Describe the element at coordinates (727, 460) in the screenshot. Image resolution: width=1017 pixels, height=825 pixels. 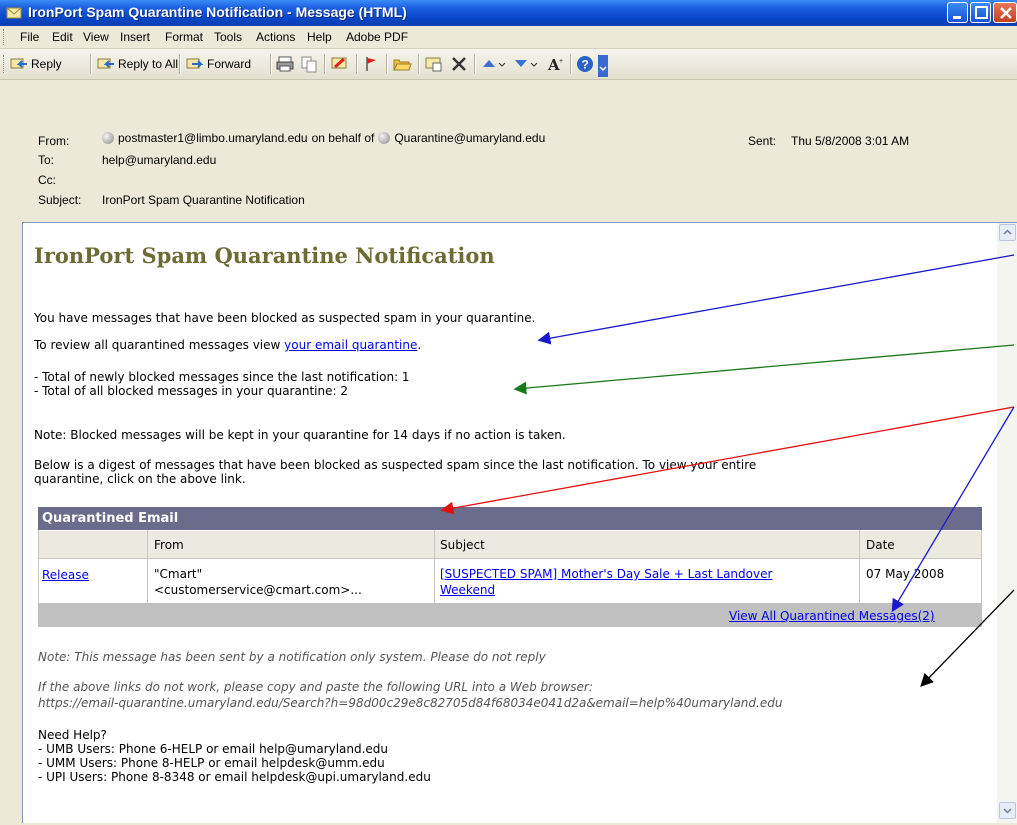
I see `arrow-to-table` at that location.